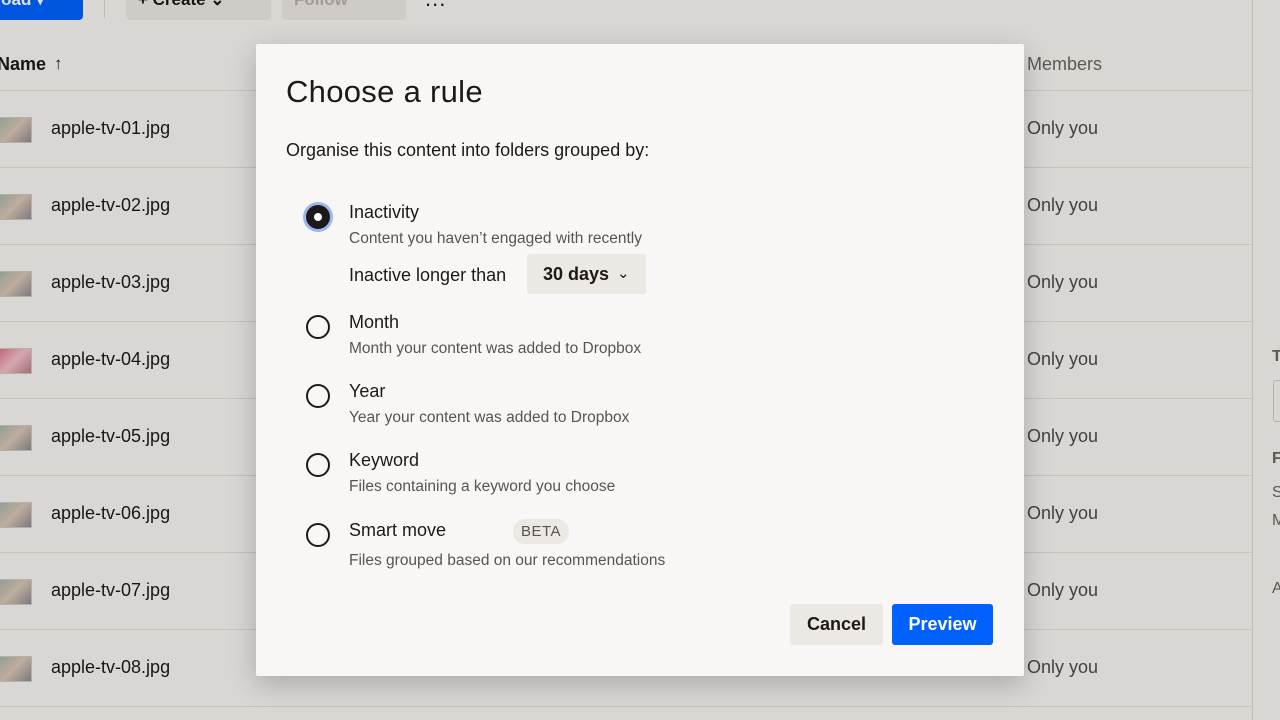 The image size is (1280, 720). Describe the element at coordinates (384, 460) in the screenshot. I see `option-label: Keyword` at that location.